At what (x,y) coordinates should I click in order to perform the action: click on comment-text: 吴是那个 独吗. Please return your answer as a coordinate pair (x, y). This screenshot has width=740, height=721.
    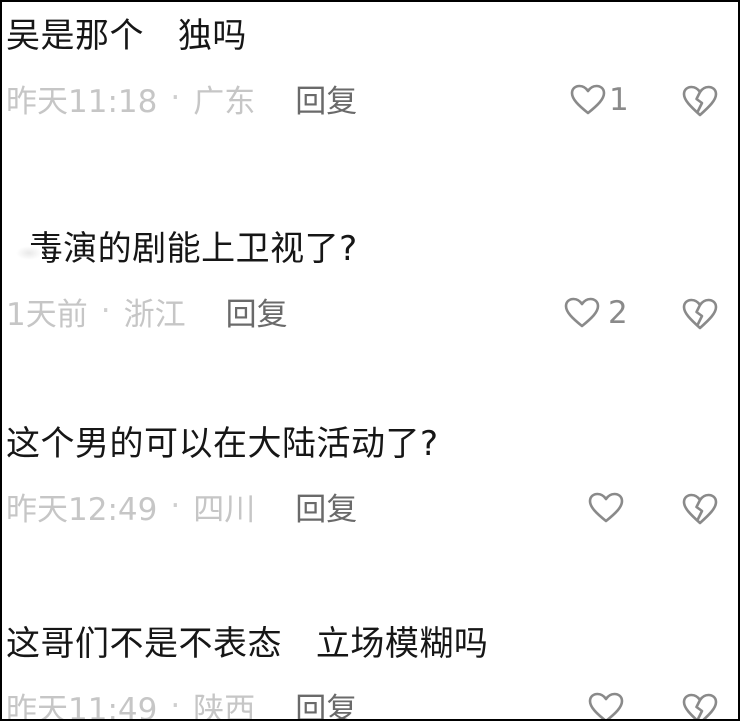
    Looking at the image, I should click on (126, 36).